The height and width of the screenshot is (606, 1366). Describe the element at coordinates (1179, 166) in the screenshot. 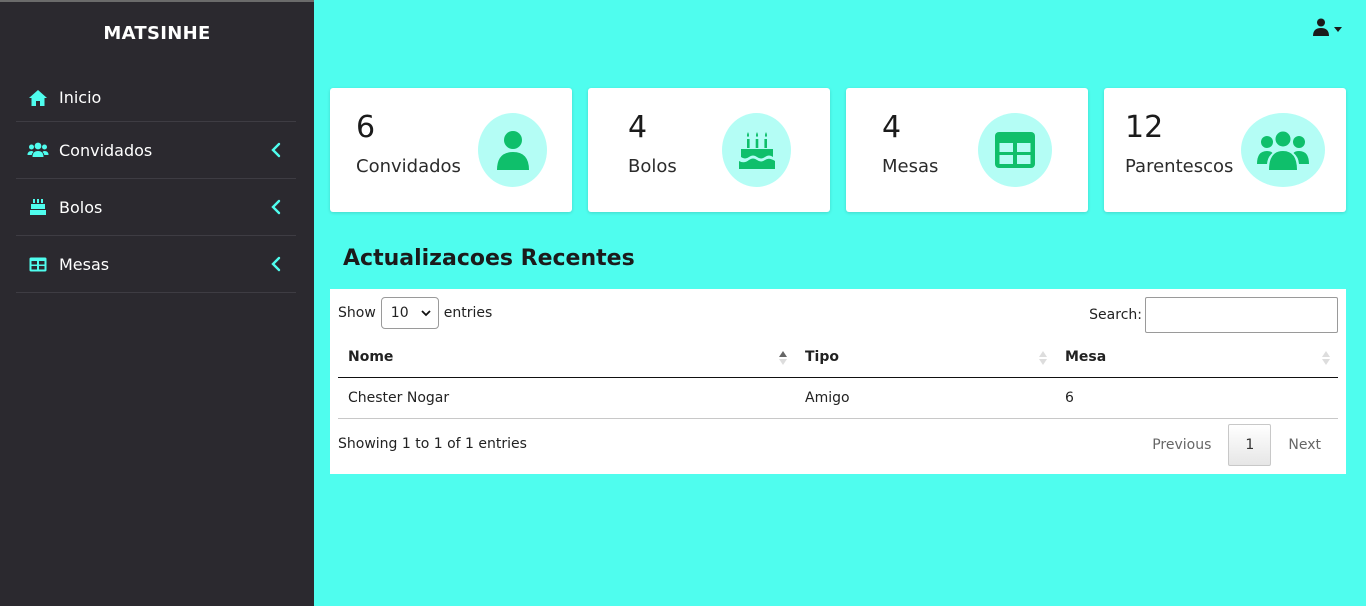

I see `stat-label: Parentescos` at that location.